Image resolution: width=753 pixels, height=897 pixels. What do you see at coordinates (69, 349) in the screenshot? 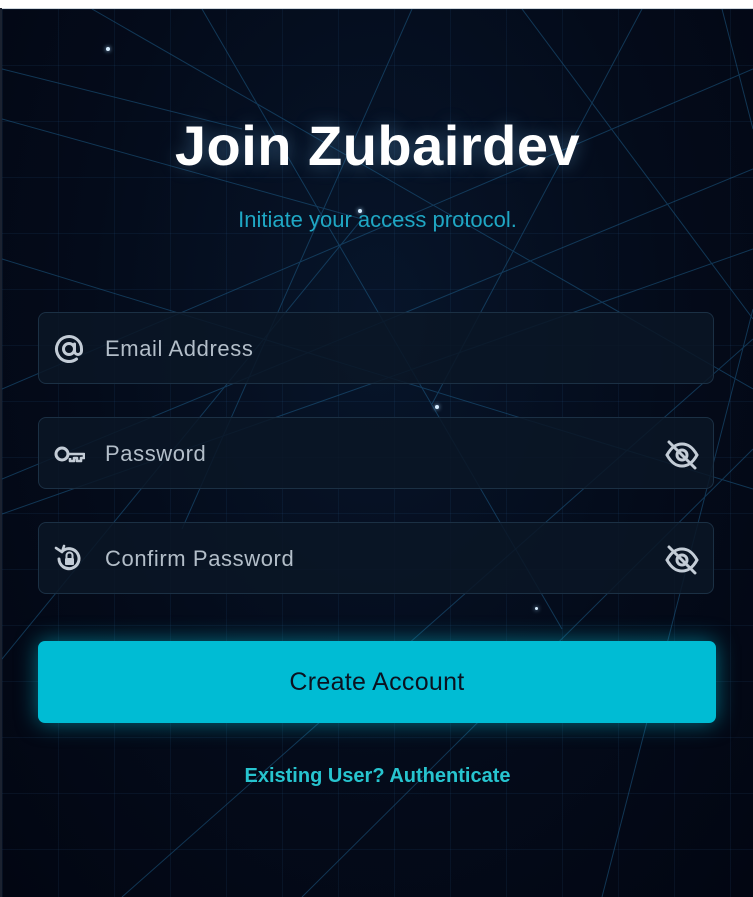
I see `at-sign-icon` at bounding box center [69, 349].